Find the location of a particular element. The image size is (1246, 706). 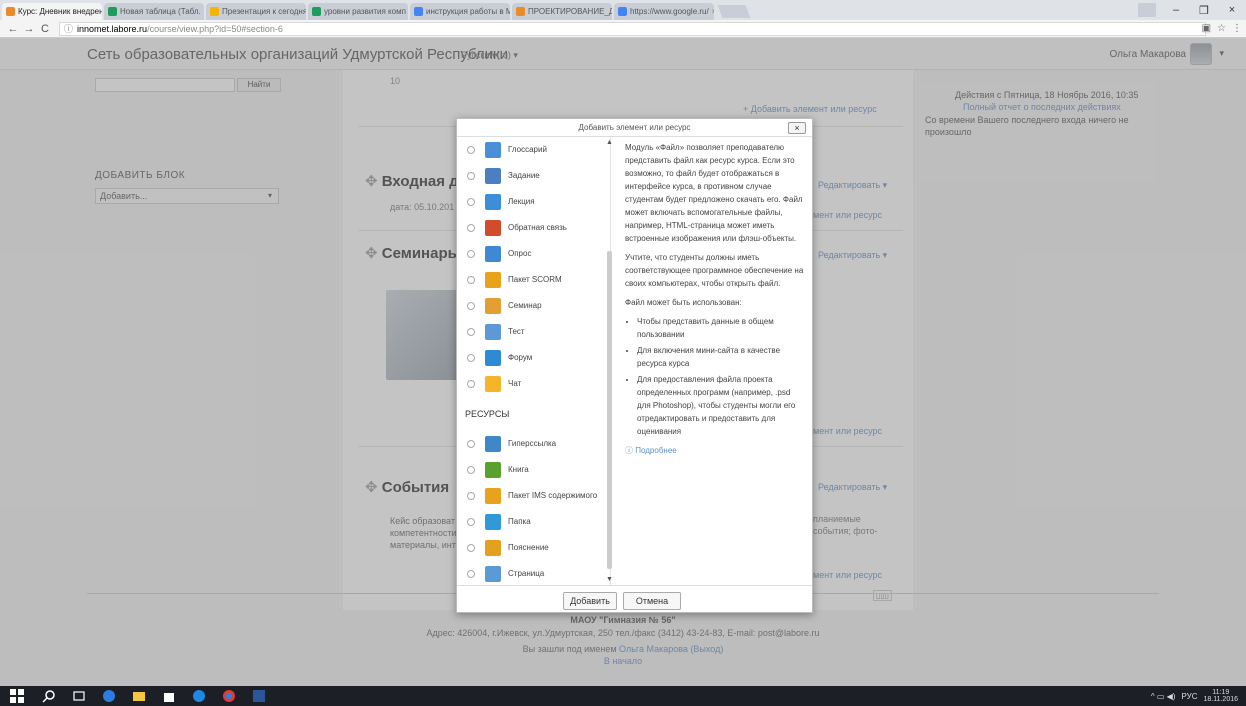

windows-start-icon is located at coordinates (17, 696).